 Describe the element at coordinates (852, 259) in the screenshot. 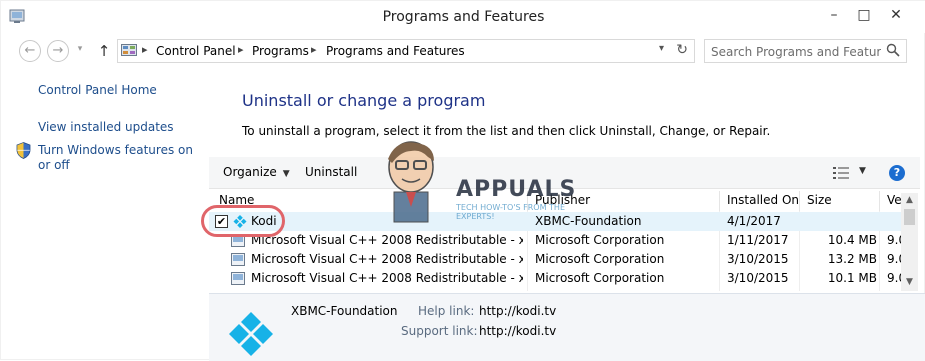

I see `program-size: 13.2 MB` at that location.